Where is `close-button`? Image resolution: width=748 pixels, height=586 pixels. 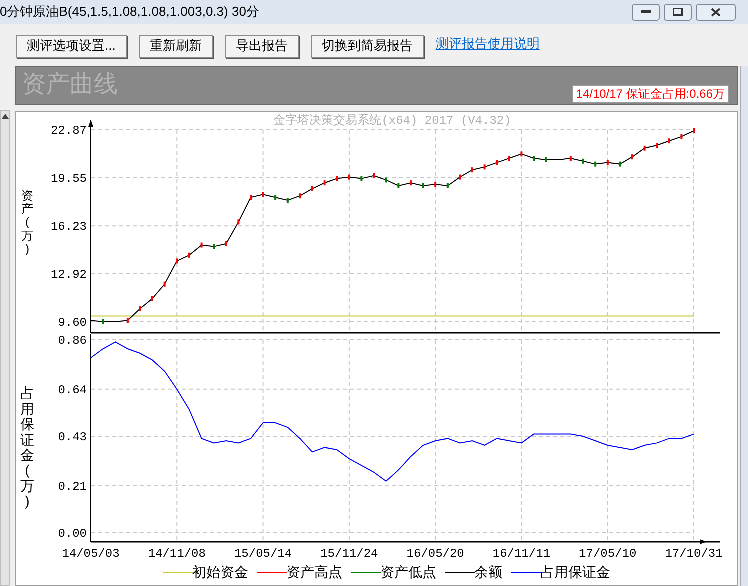 close-button is located at coordinates (716, 12).